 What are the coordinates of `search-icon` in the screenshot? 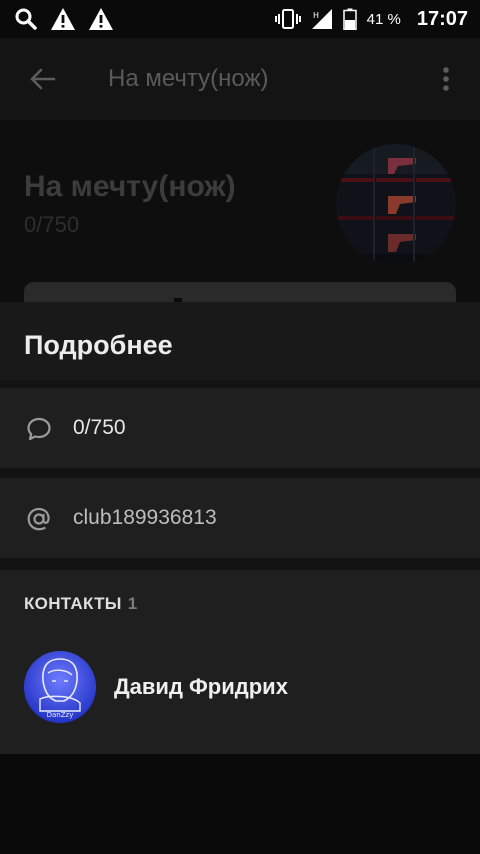 It's located at (26, 19).